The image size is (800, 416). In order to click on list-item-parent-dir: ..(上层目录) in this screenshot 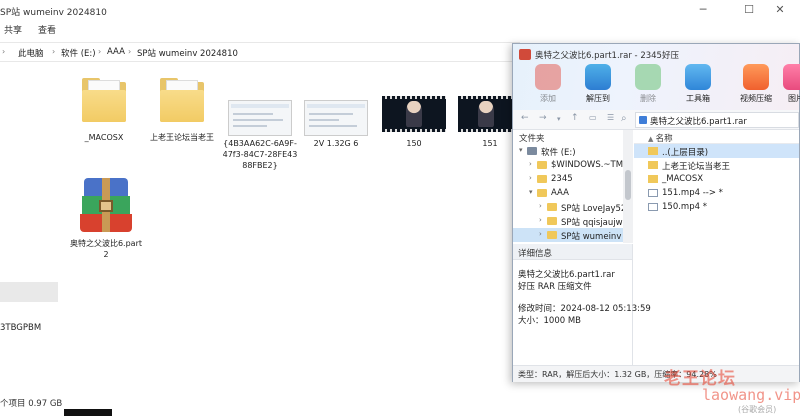, I will do `click(716, 151)`.